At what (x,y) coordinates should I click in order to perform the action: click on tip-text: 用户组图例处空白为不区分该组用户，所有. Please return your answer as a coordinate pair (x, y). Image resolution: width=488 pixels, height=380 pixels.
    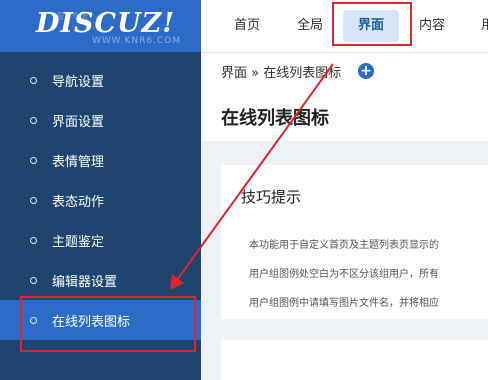
    Looking at the image, I should click on (344, 274).